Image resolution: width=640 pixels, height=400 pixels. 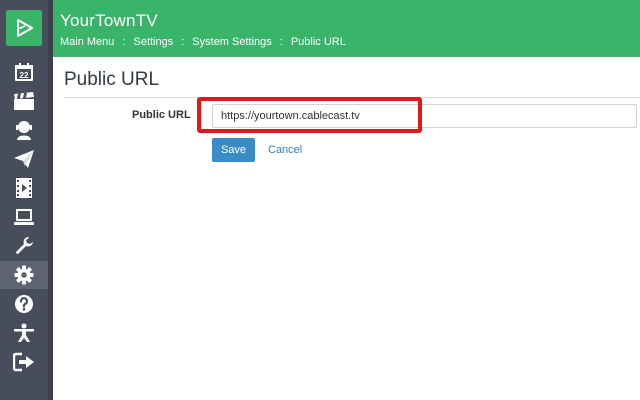 I want to click on sidebar-item-settings, so click(x=24, y=275).